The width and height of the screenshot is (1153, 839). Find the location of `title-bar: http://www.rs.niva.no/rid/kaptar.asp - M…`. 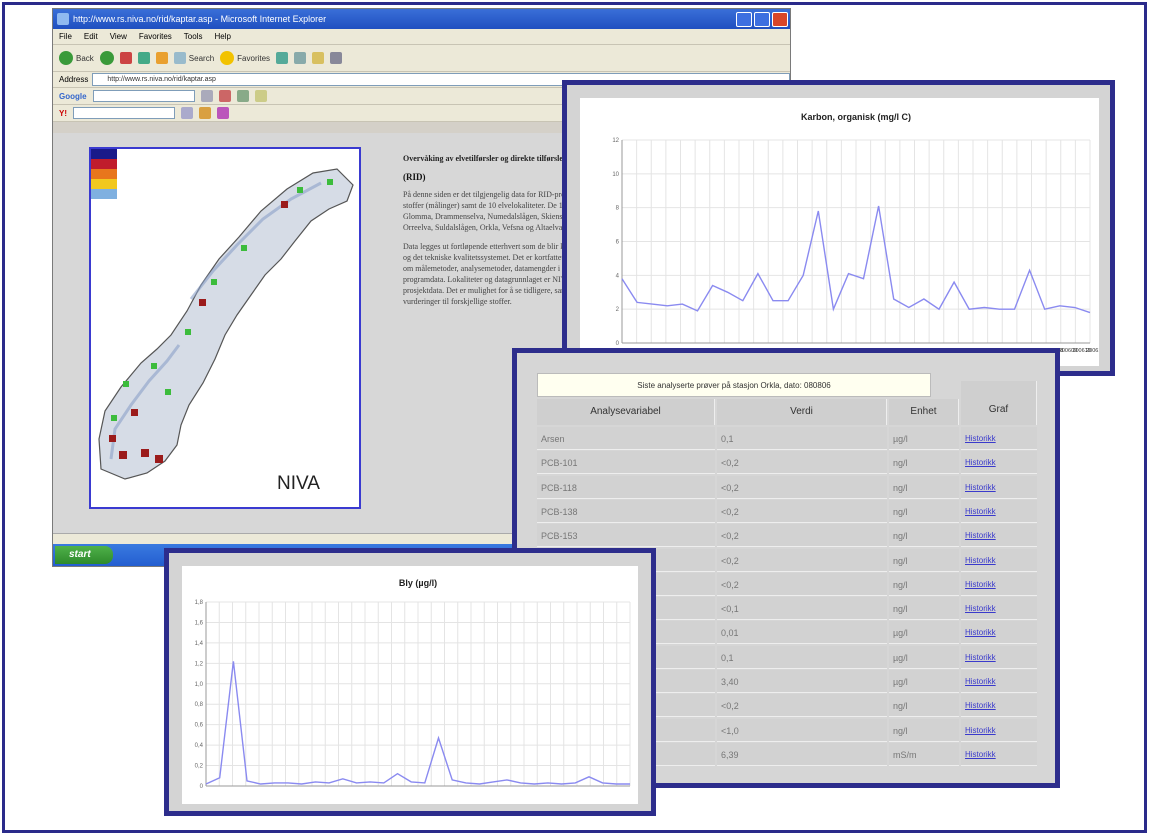

title-bar: http://www.rs.niva.no/rid/kaptar.asp - M… is located at coordinates (421, 19).